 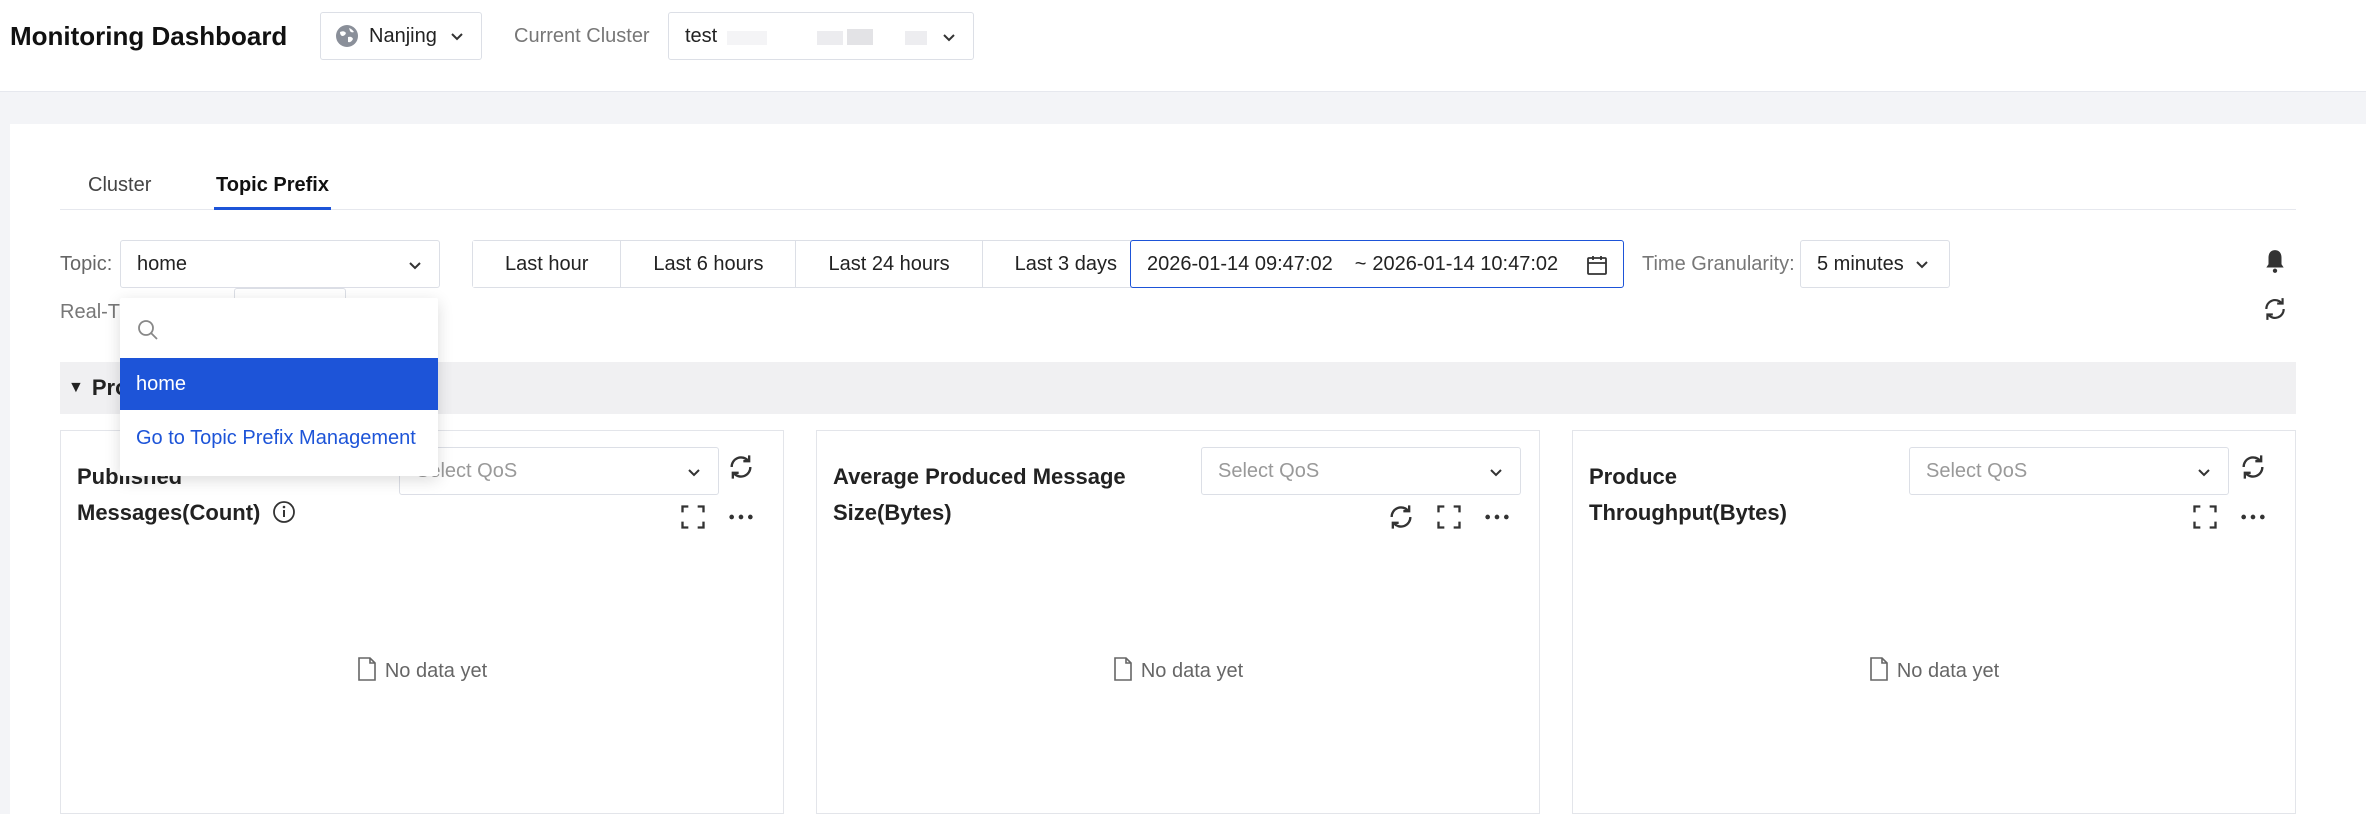 I want to click on granularity-value: 5 minutes, so click(x=1860, y=263).